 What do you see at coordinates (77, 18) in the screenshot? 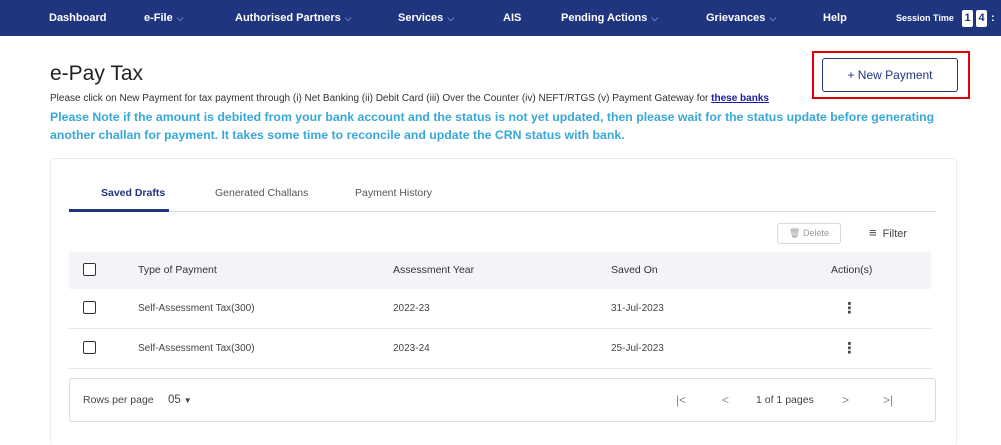
I see `nav-dashboard: Dashboard` at bounding box center [77, 18].